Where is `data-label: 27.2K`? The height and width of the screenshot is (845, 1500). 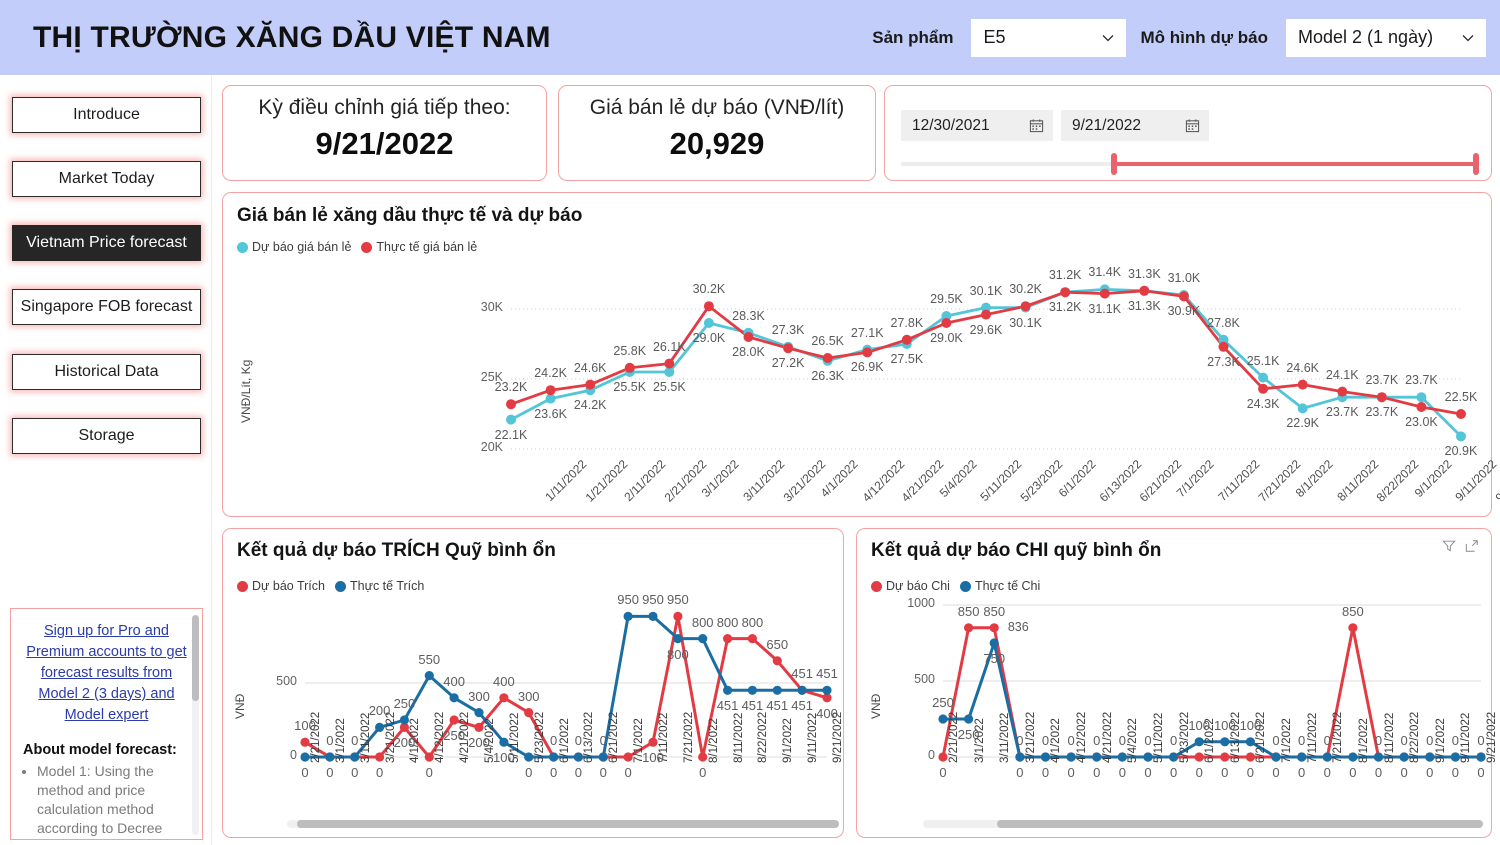 data-label: 27.2K is located at coordinates (788, 363).